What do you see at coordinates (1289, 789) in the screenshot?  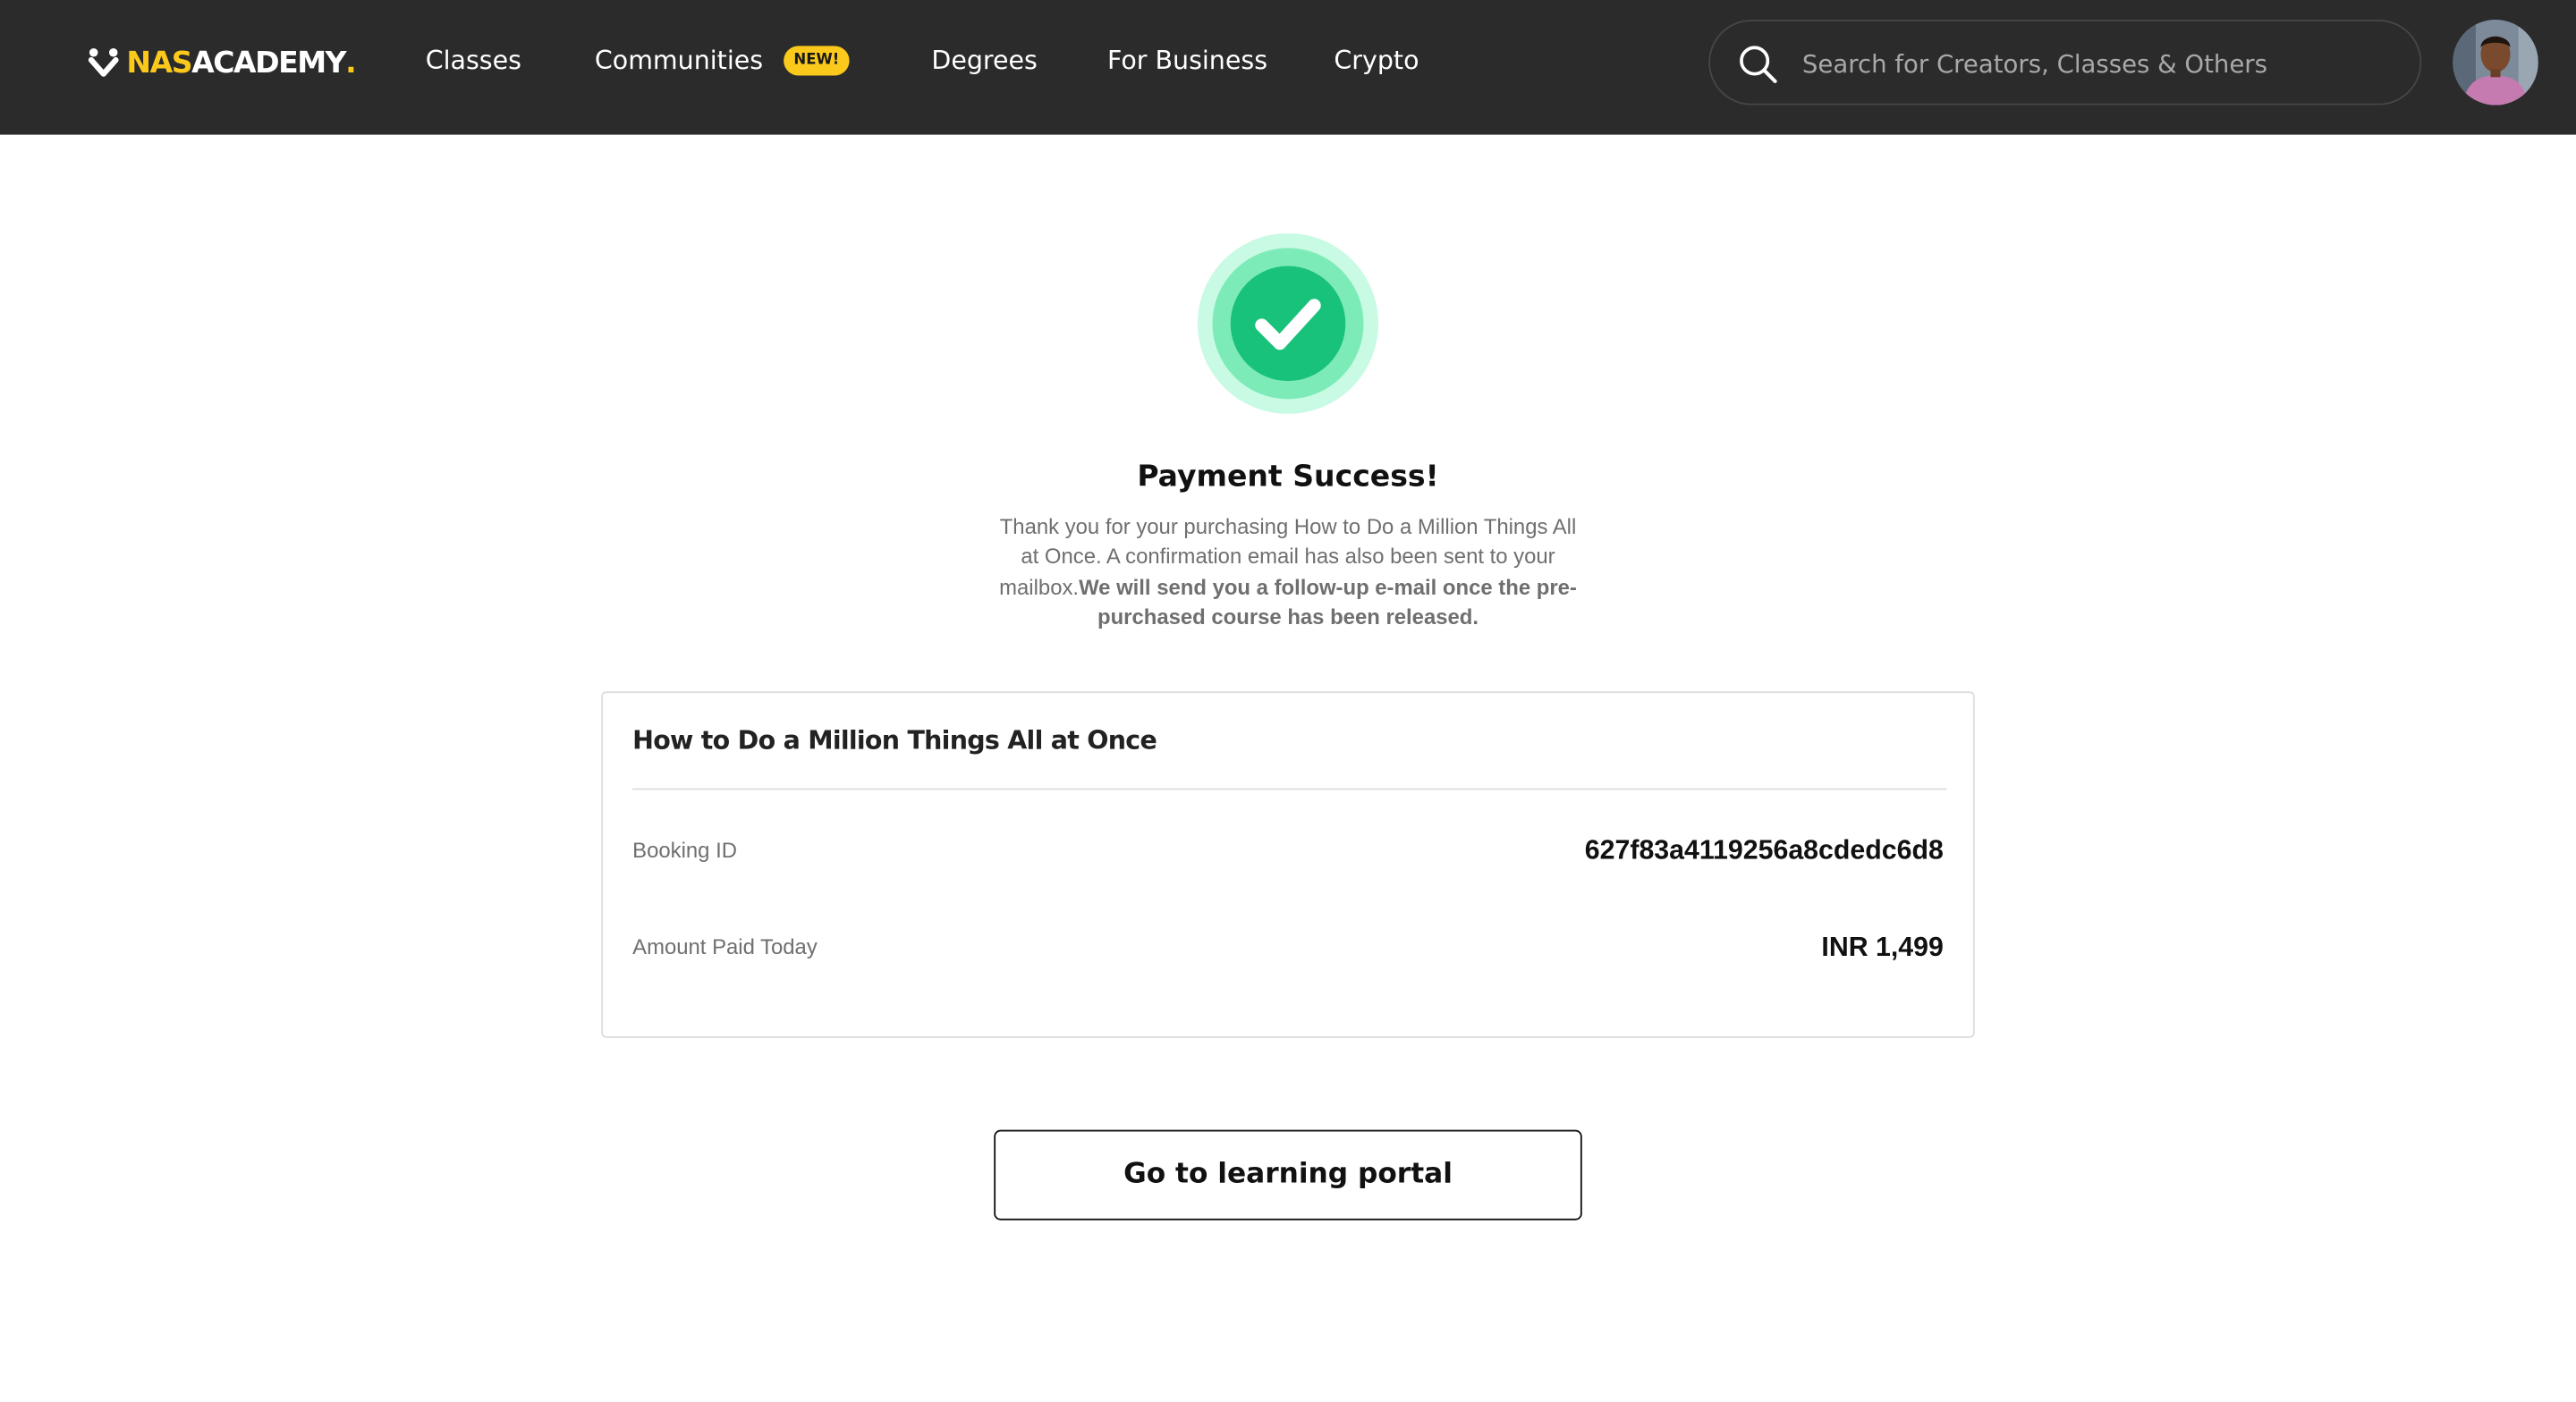 I see `card-divider` at bounding box center [1289, 789].